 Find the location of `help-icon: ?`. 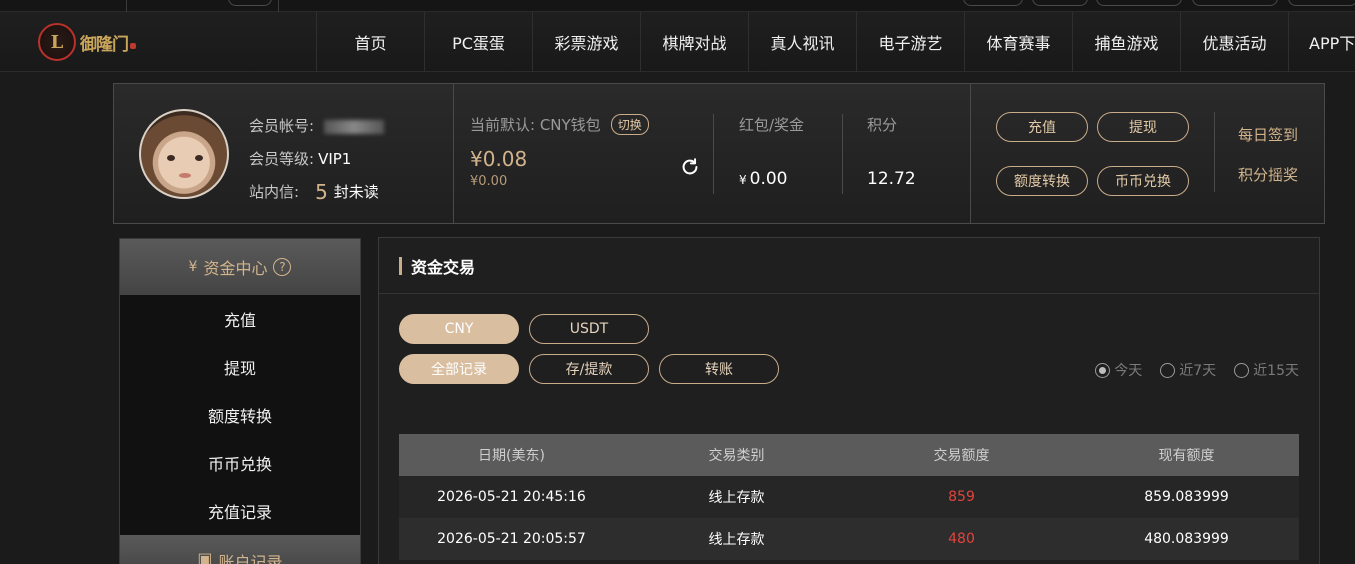

help-icon: ? is located at coordinates (282, 267).